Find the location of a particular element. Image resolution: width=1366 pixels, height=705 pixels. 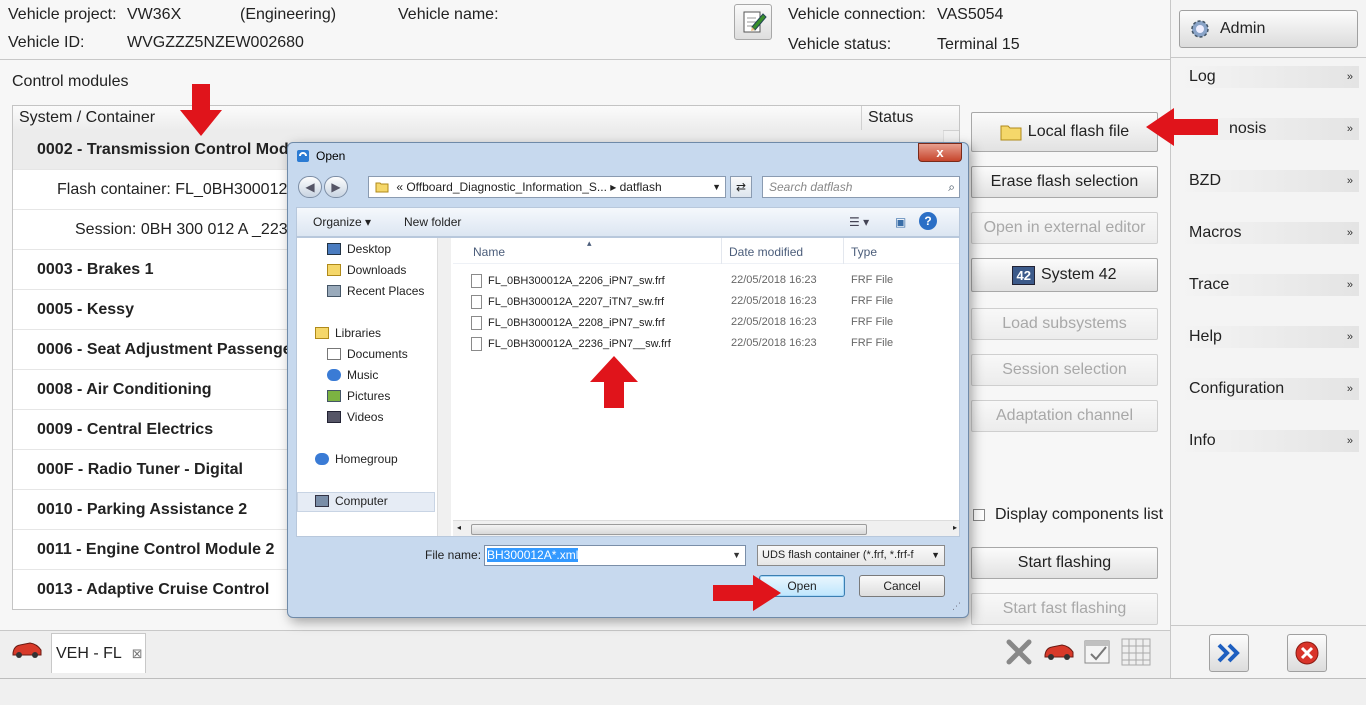

cancel-button: Cancel is located at coordinates (902, 586).